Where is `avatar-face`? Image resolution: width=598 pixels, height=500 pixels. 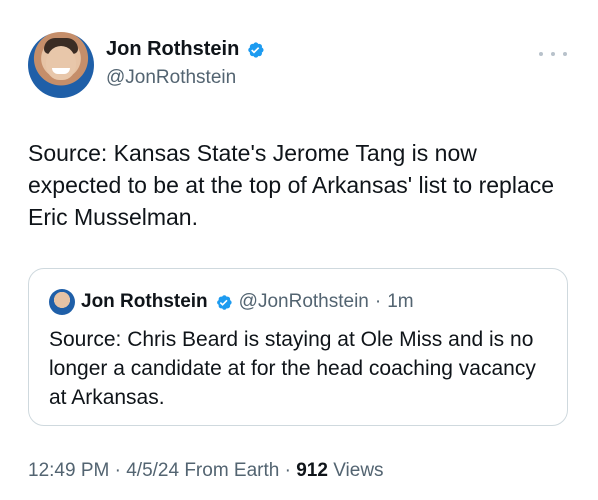
avatar-face is located at coordinates (61, 63).